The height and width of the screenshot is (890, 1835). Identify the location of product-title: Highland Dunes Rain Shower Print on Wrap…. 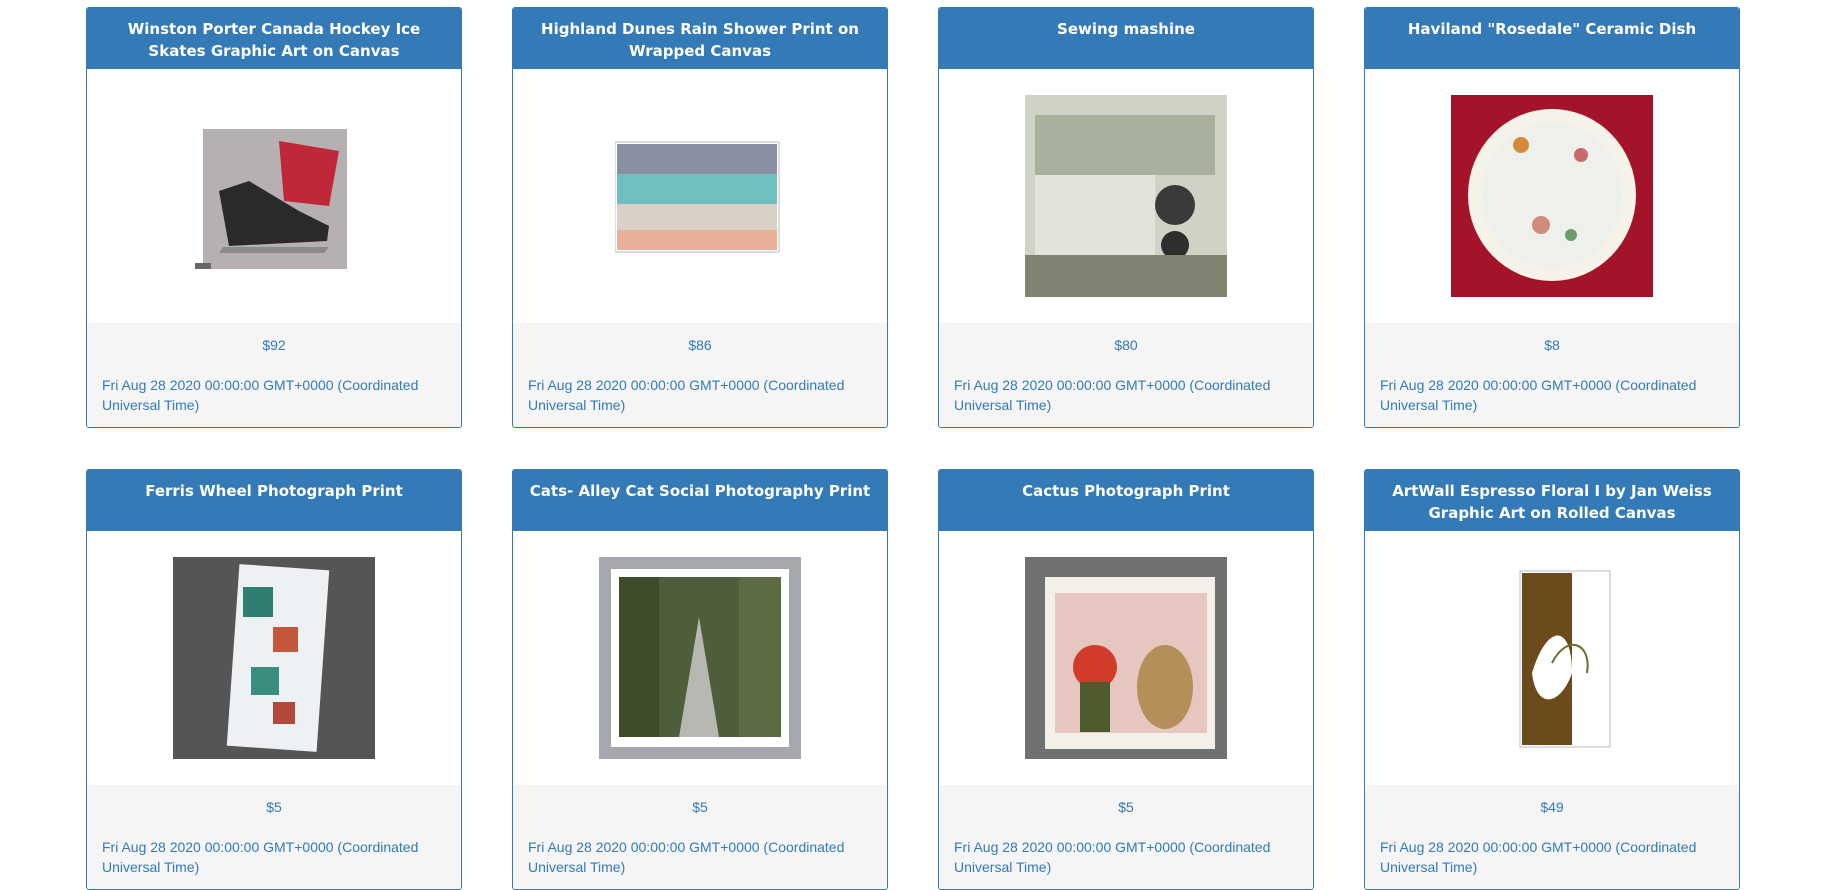
(700, 38).